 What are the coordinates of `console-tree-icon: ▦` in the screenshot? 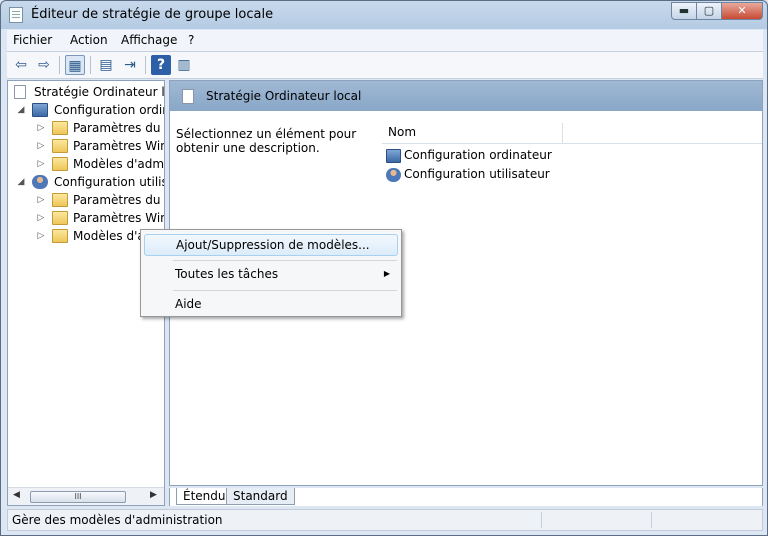 It's located at (75, 66).